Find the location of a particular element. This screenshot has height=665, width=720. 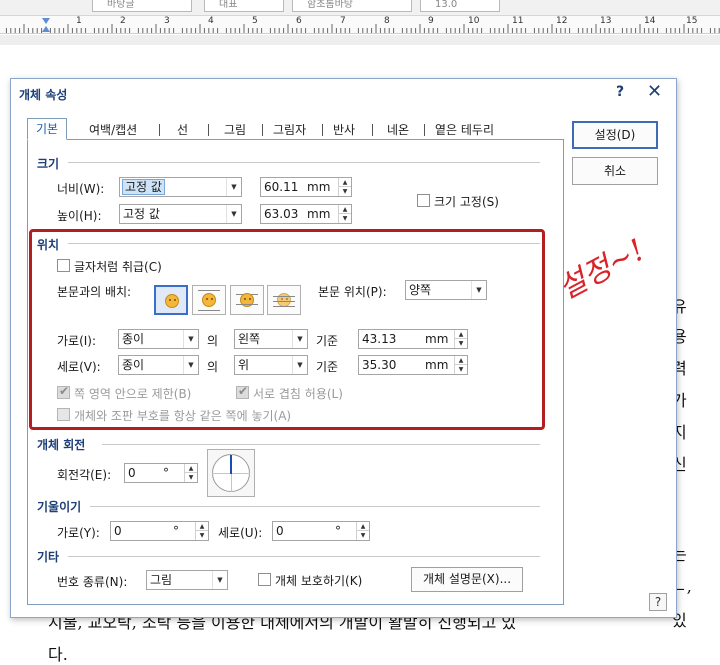

style-combo: 바탕글 is located at coordinates (142, 6).